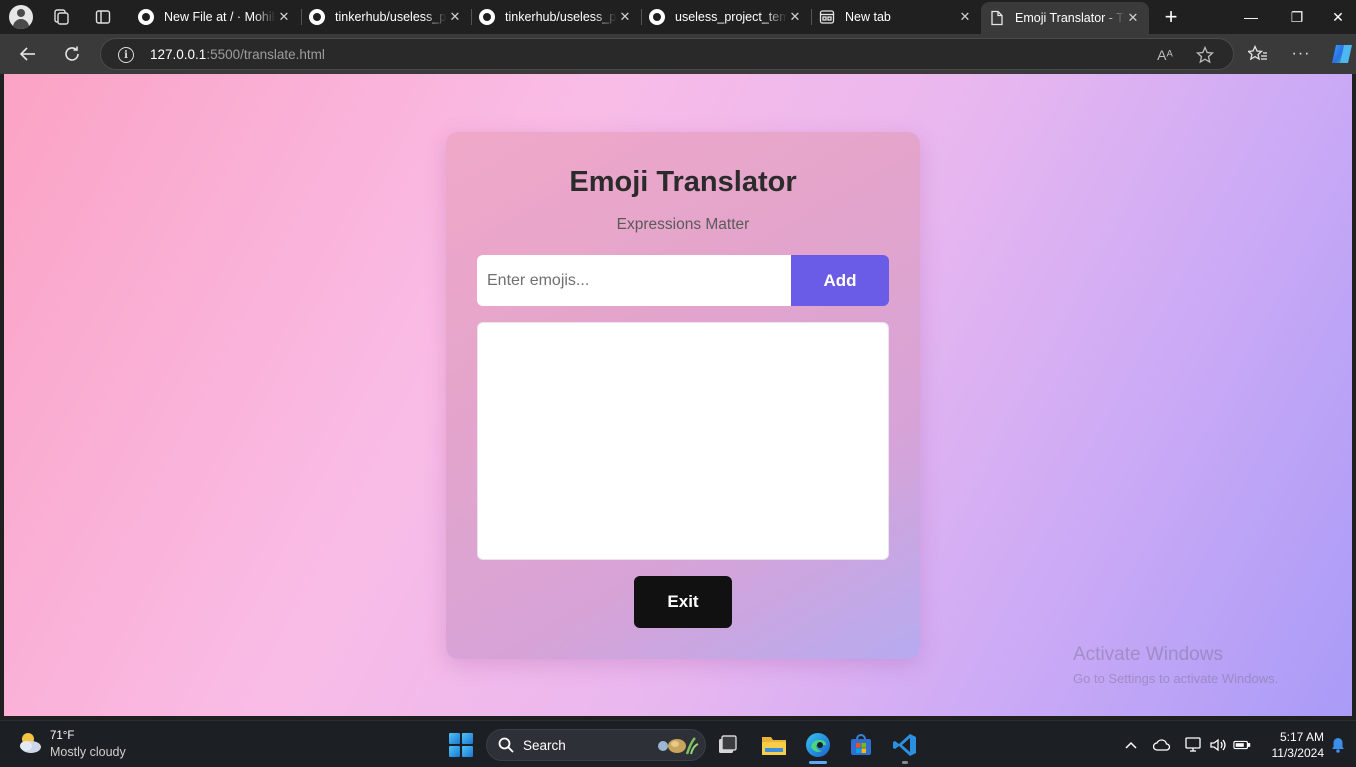 This screenshot has width=1356, height=767. I want to click on windows-start-icon, so click(461, 745).